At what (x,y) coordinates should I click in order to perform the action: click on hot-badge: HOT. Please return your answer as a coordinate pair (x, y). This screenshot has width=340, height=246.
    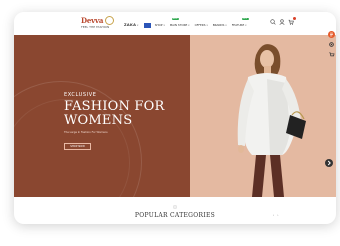
    Looking at the image, I should click on (245, 19).